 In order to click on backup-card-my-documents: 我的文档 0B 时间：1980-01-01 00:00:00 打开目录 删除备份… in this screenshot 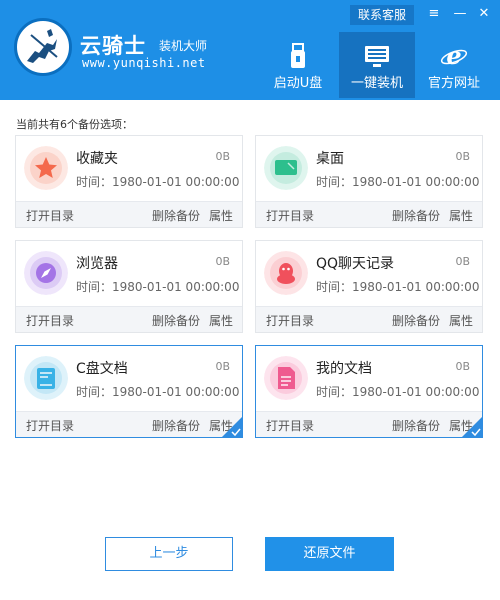, I will do `click(369, 391)`.